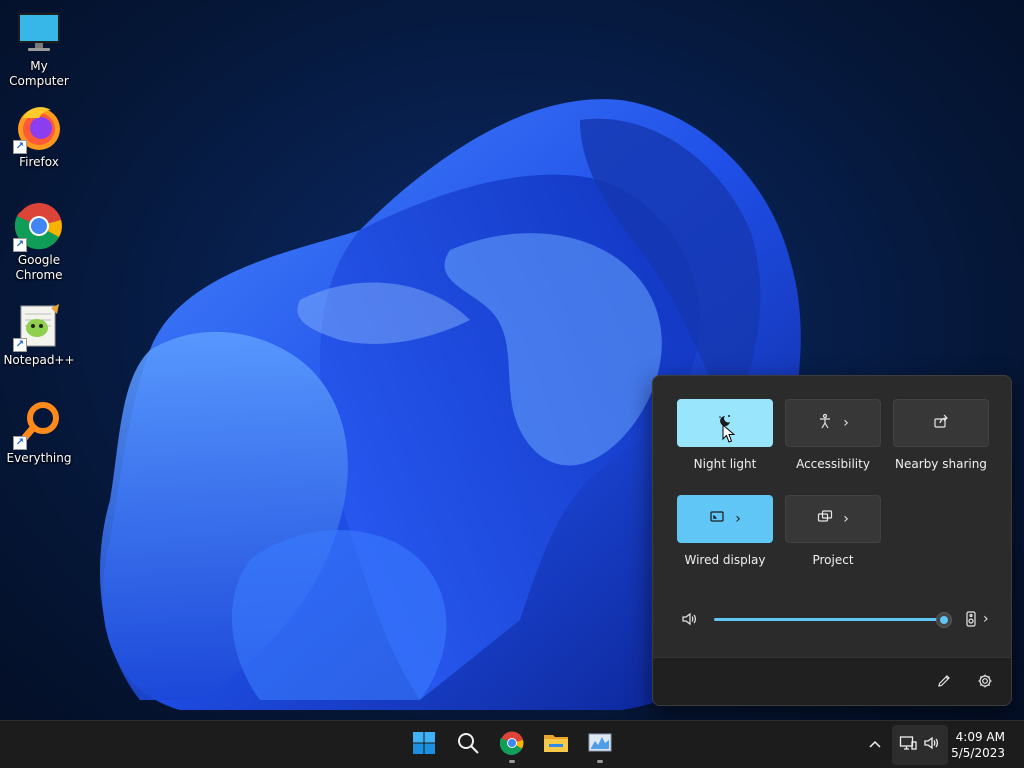 The height and width of the screenshot is (768, 1024). Describe the element at coordinates (39, 32) in the screenshot. I see `computer-icon` at that location.